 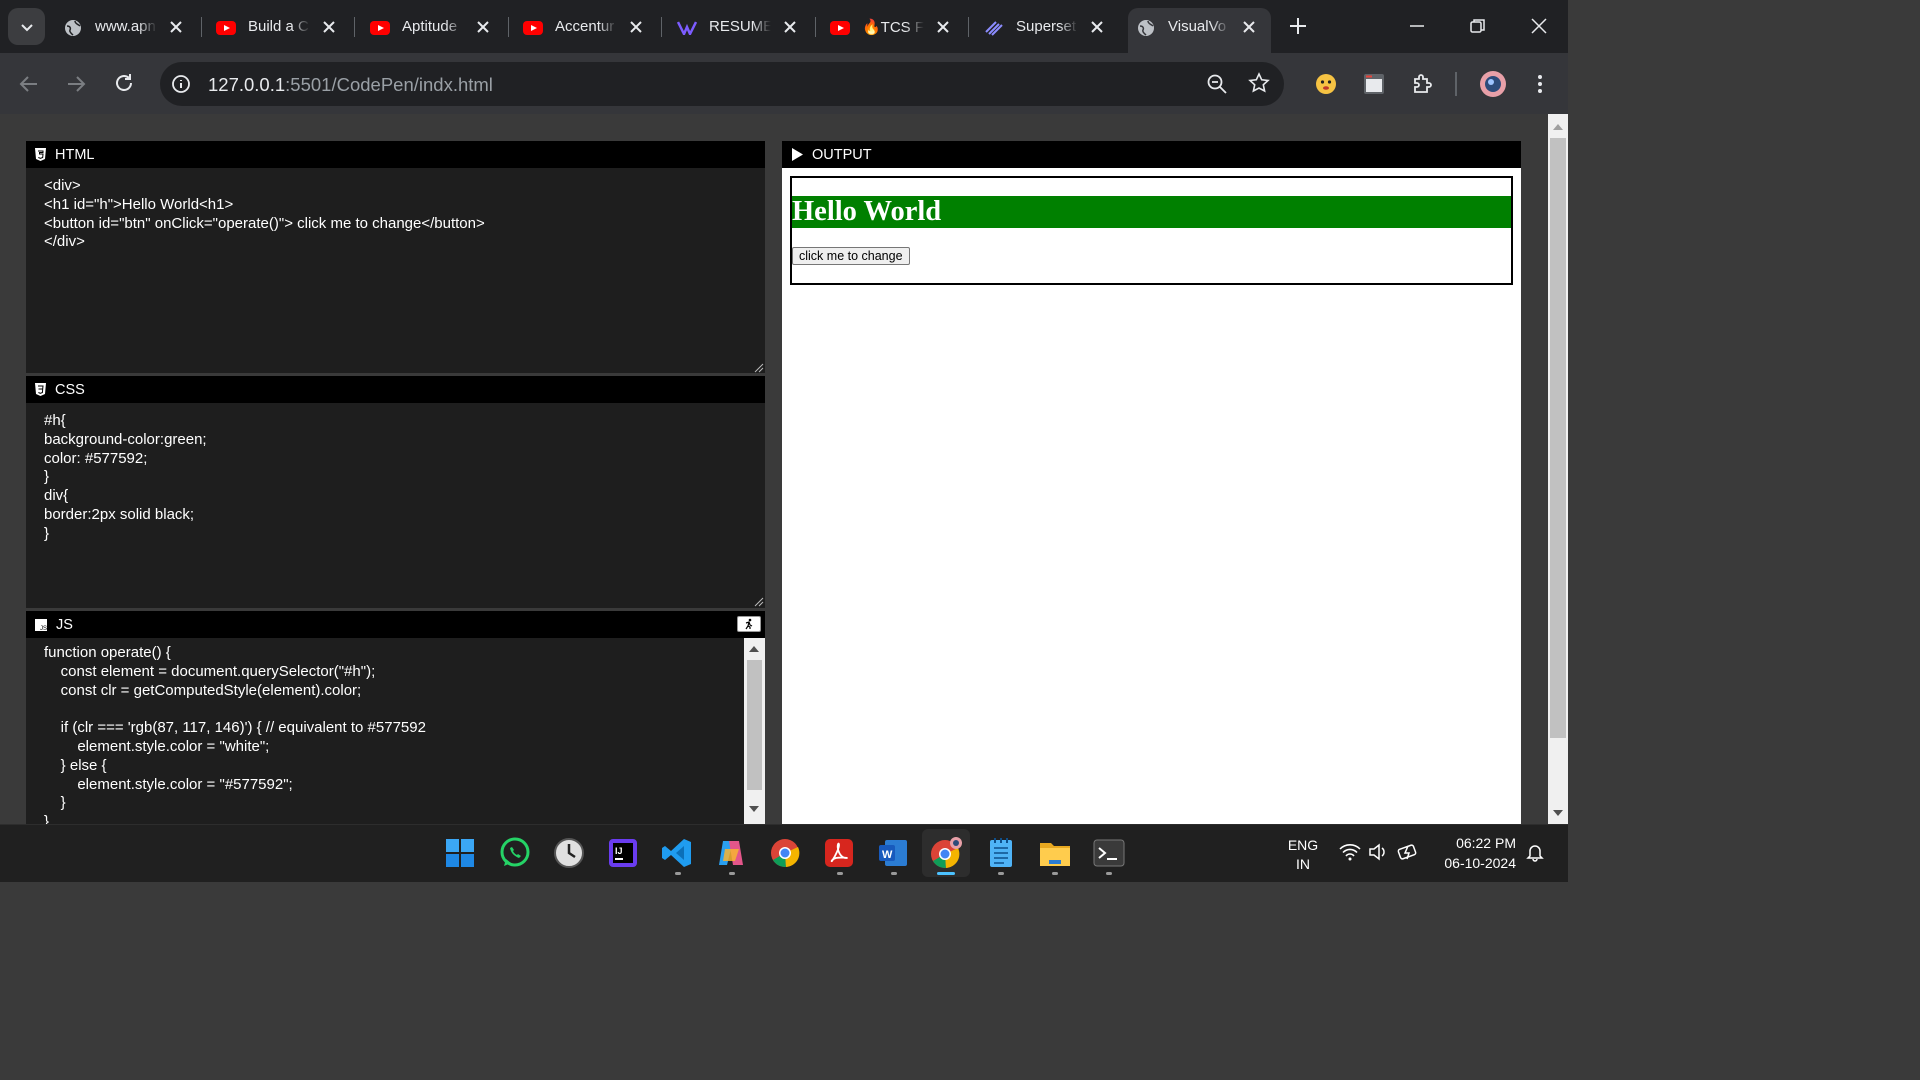 I want to click on tab-title: Accentur, so click(x=585, y=26).